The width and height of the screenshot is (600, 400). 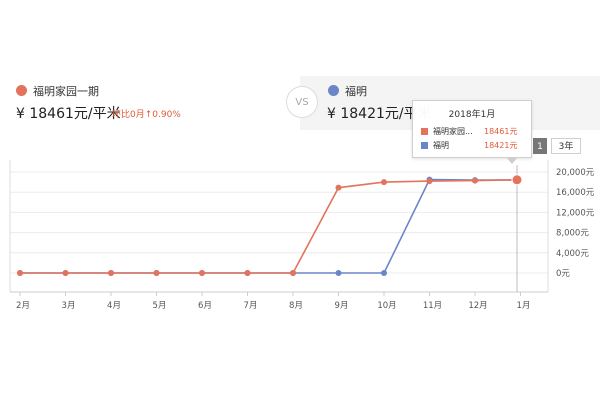 What do you see at coordinates (572, 234) in the screenshot?
I see `y-tick-label: 8,000元` at bounding box center [572, 234].